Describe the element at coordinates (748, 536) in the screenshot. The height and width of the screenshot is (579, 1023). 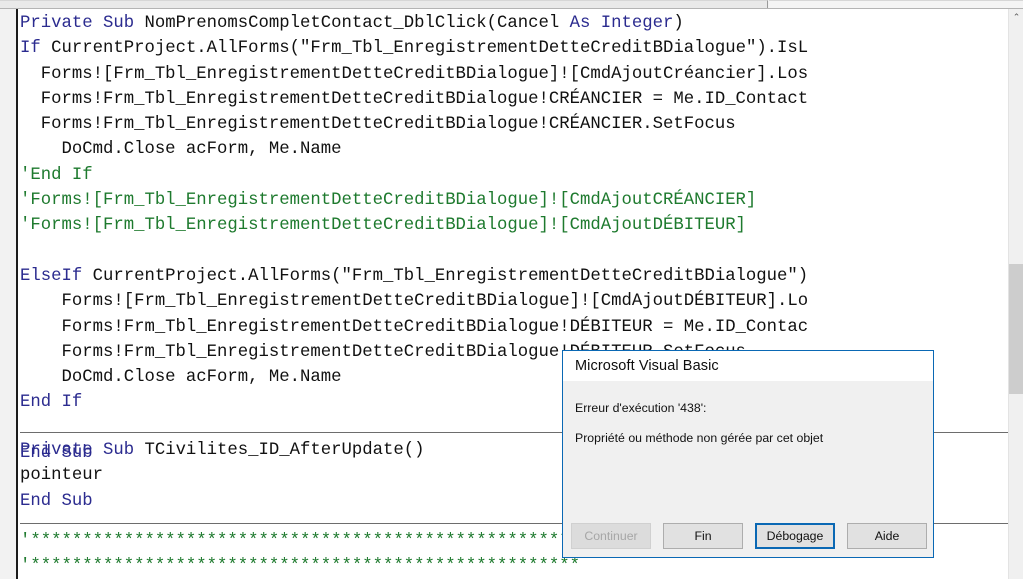
I see `dialog-button-row: Continuer Fin Débogage Aide` at that location.